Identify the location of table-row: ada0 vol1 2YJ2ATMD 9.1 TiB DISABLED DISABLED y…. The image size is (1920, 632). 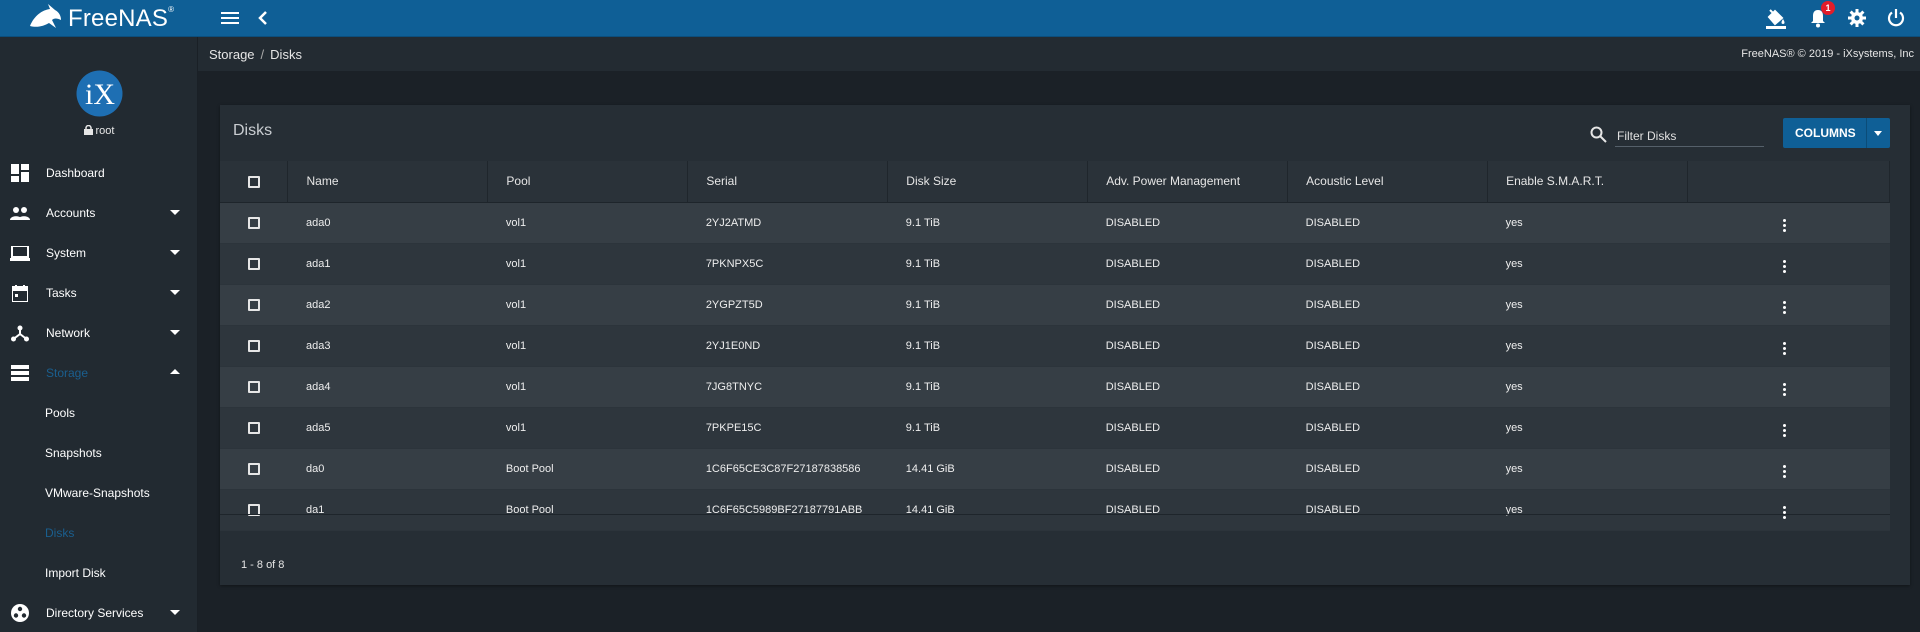
(1055, 223).